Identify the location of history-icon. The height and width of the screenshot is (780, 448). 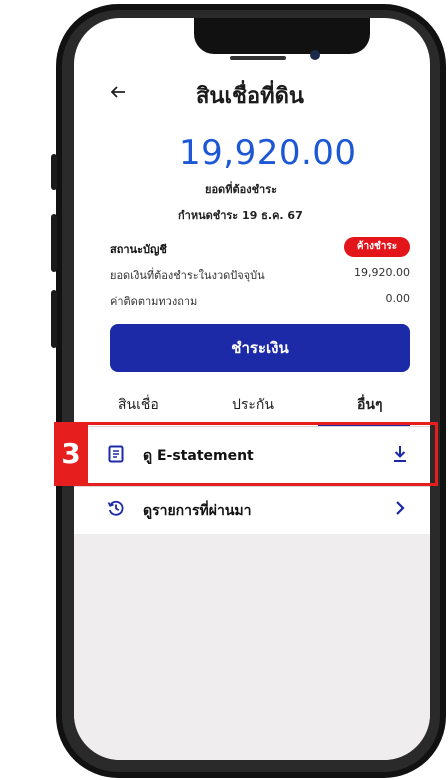
(116, 508).